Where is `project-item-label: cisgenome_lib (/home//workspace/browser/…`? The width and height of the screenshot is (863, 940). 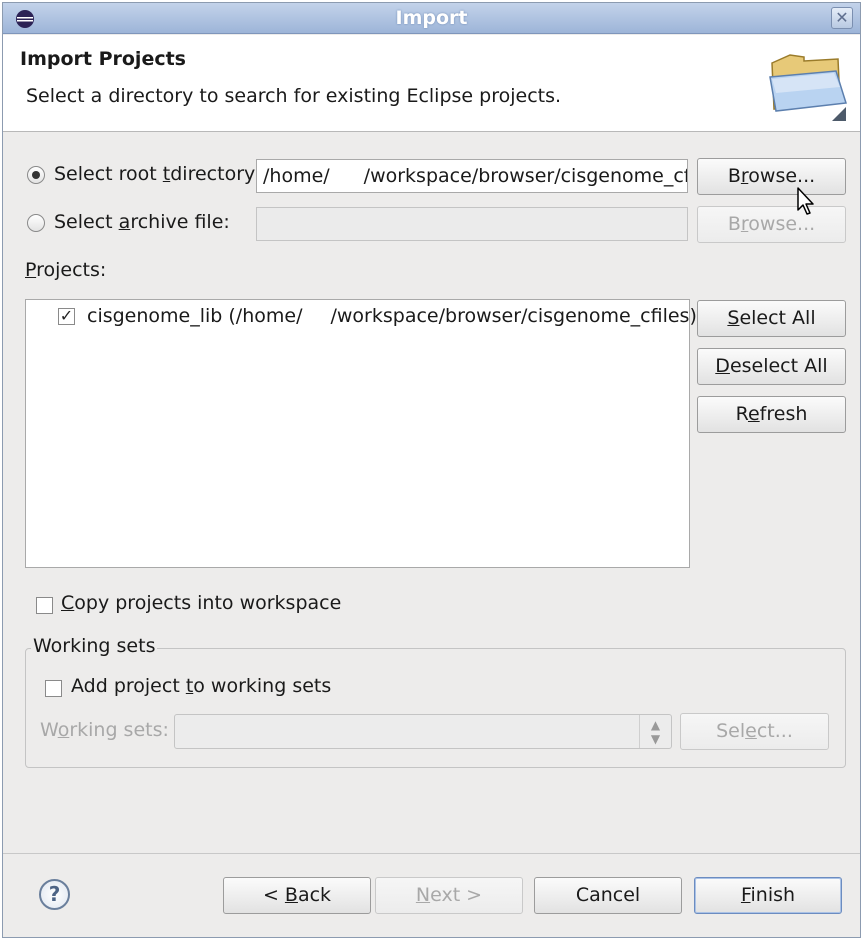
project-item-label: cisgenome_lib (/home//workspace/browser/… is located at coordinates (392, 316).